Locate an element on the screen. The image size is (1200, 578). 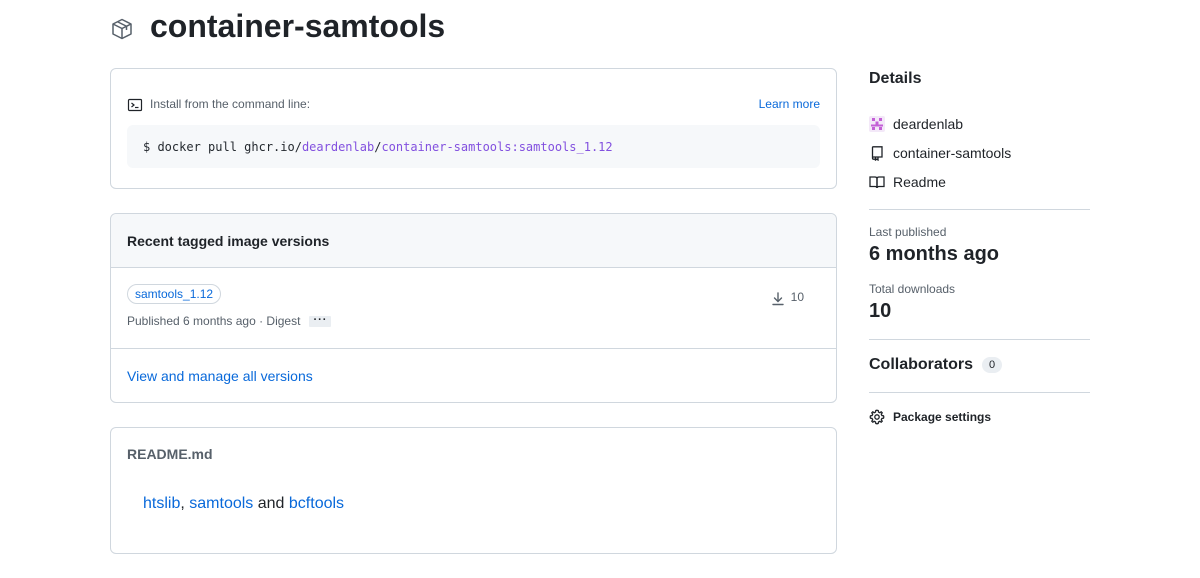
learn-more-link: Learn more is located at coordinates (789, 104).